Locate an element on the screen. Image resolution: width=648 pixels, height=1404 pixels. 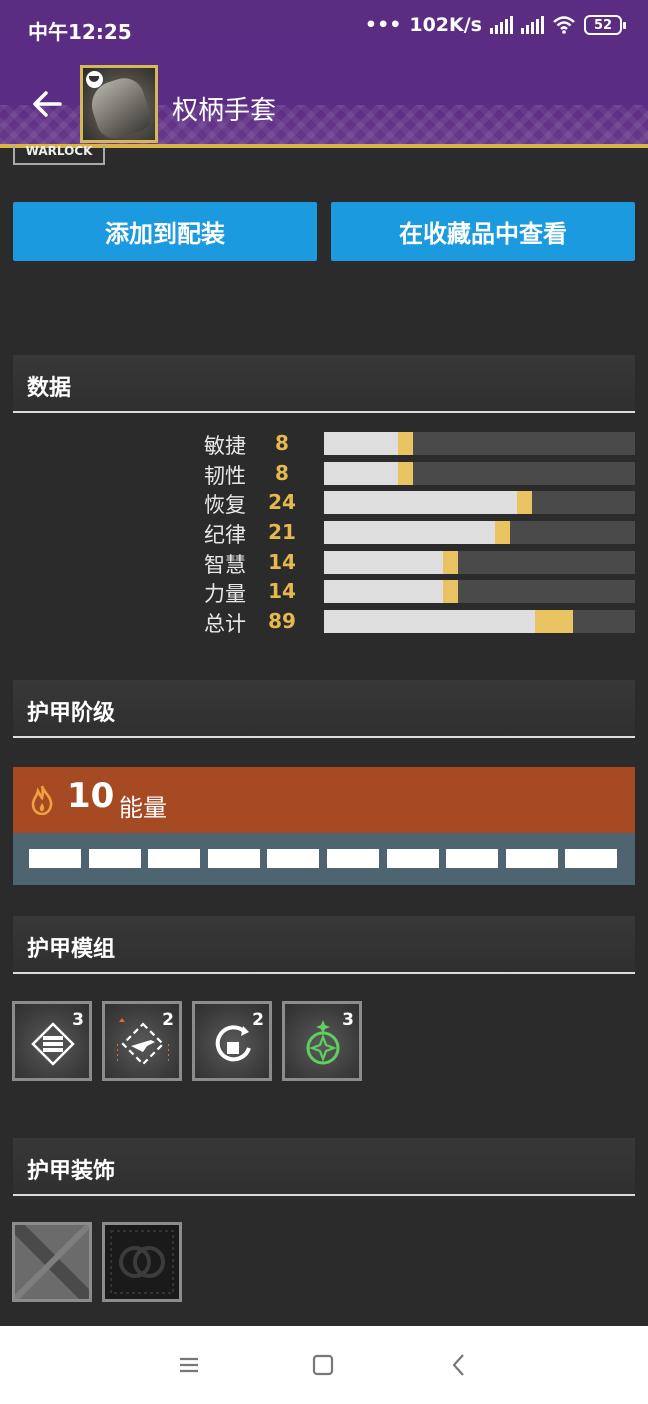
weapon-targeting-icon is located at coordinates (143, 1042).